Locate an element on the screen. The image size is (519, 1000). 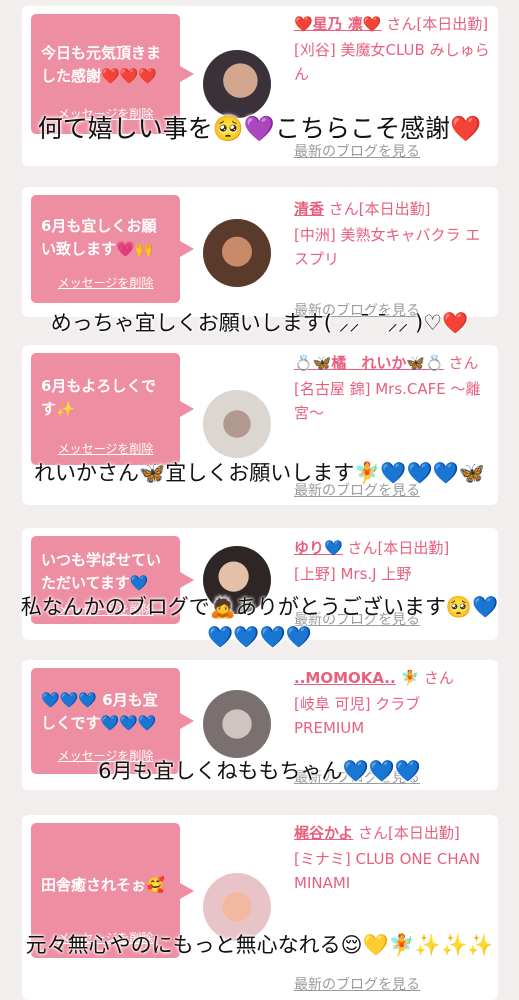
message-text: 田舎癒されそぉ🥰 is located at coordinates (103, 885).